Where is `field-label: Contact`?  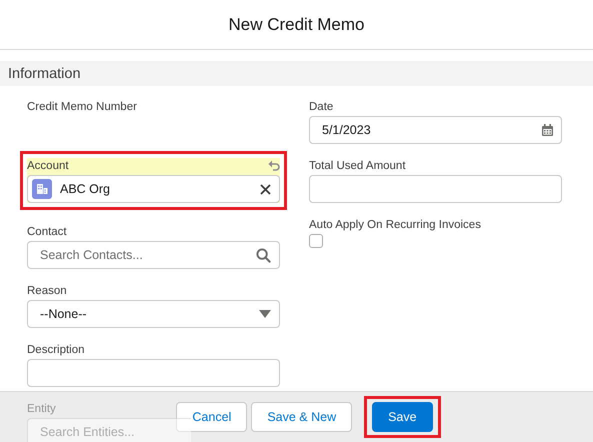
field-label: Contact is located at coordinates (47, 232).